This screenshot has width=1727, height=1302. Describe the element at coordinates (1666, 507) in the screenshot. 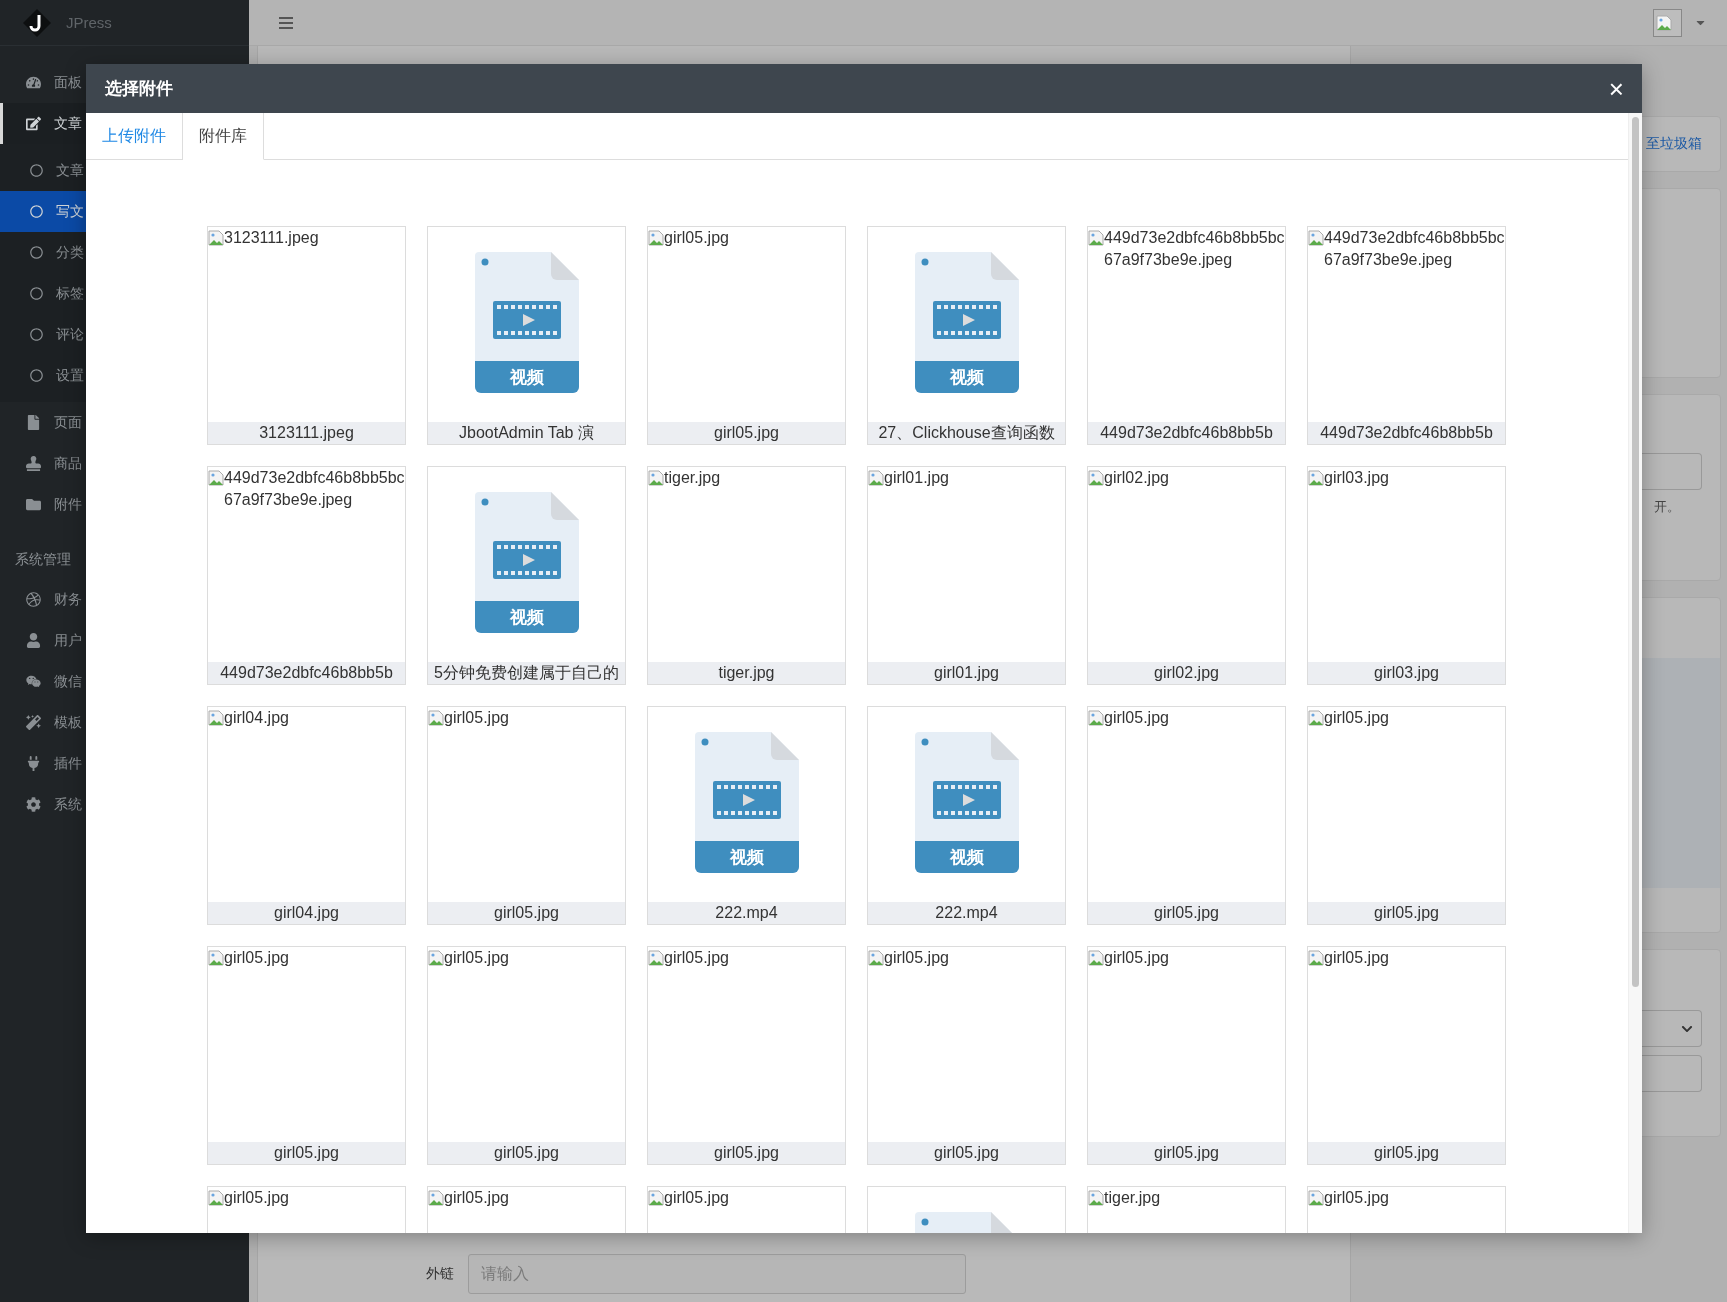

I see `hint-text: 开。` at that location.